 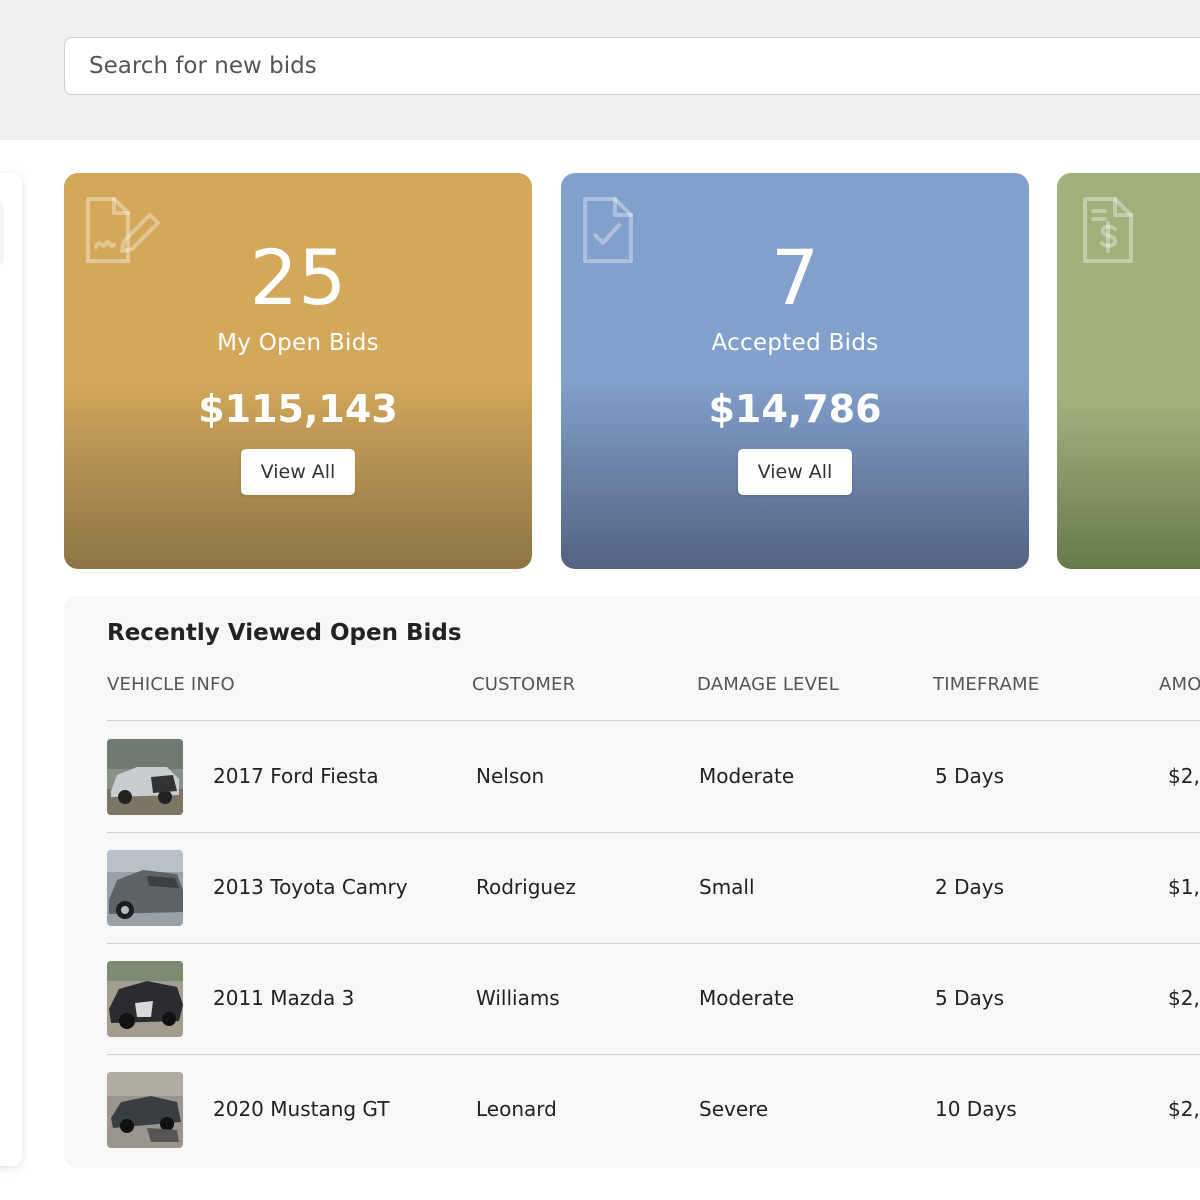 I want to click on invoice-card, so click(x=1128, y=371).